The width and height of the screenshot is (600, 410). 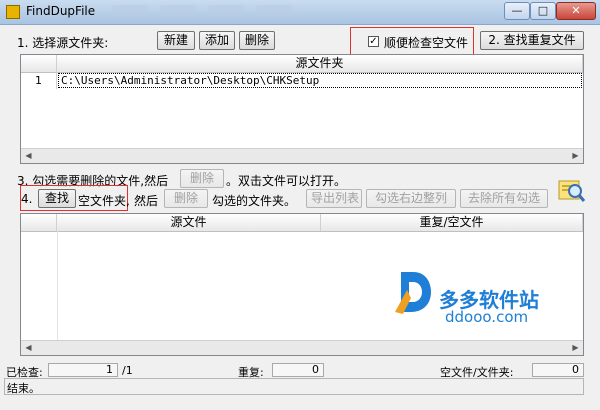 I want to click on empty-folder-label: 空文件夹,, so click(x=104, y=201).